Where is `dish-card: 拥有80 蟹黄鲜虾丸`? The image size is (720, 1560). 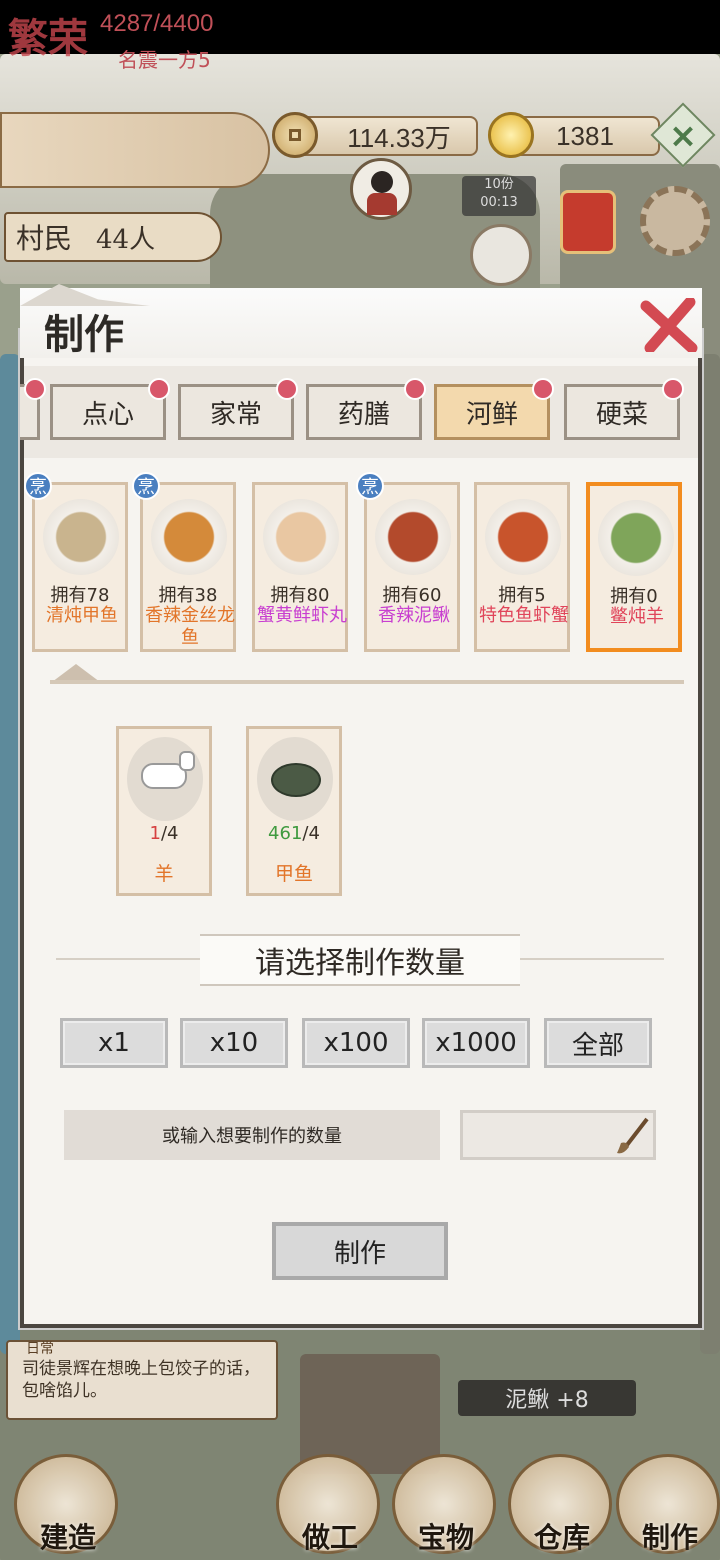 dish-card: 拥有80 蟹黄鲜虾丸 is located at coordinates (300, 567).